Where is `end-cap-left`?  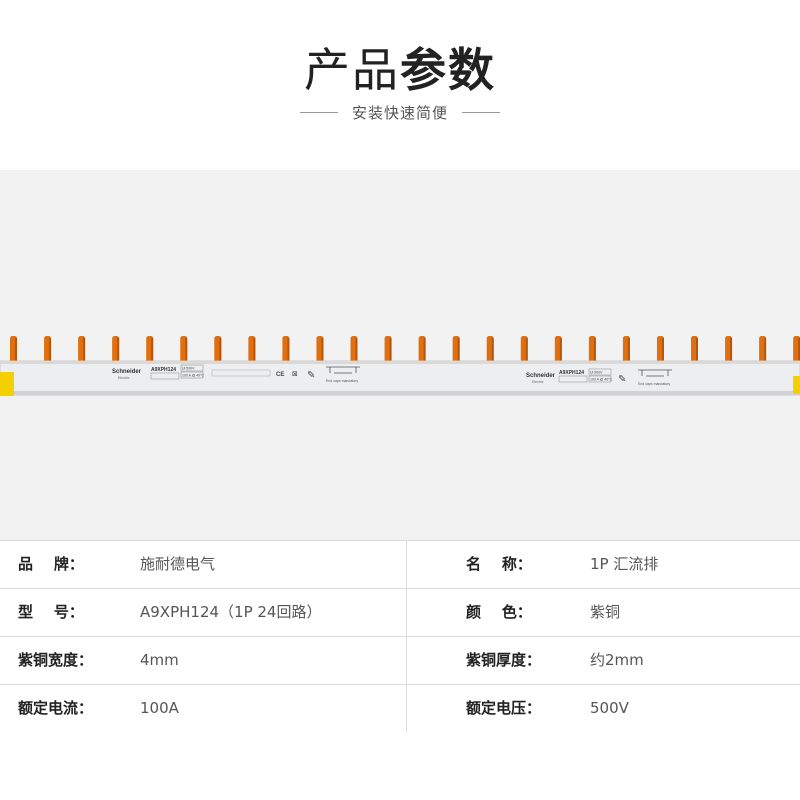 end-cap-left is located at coordinates (7, 384).